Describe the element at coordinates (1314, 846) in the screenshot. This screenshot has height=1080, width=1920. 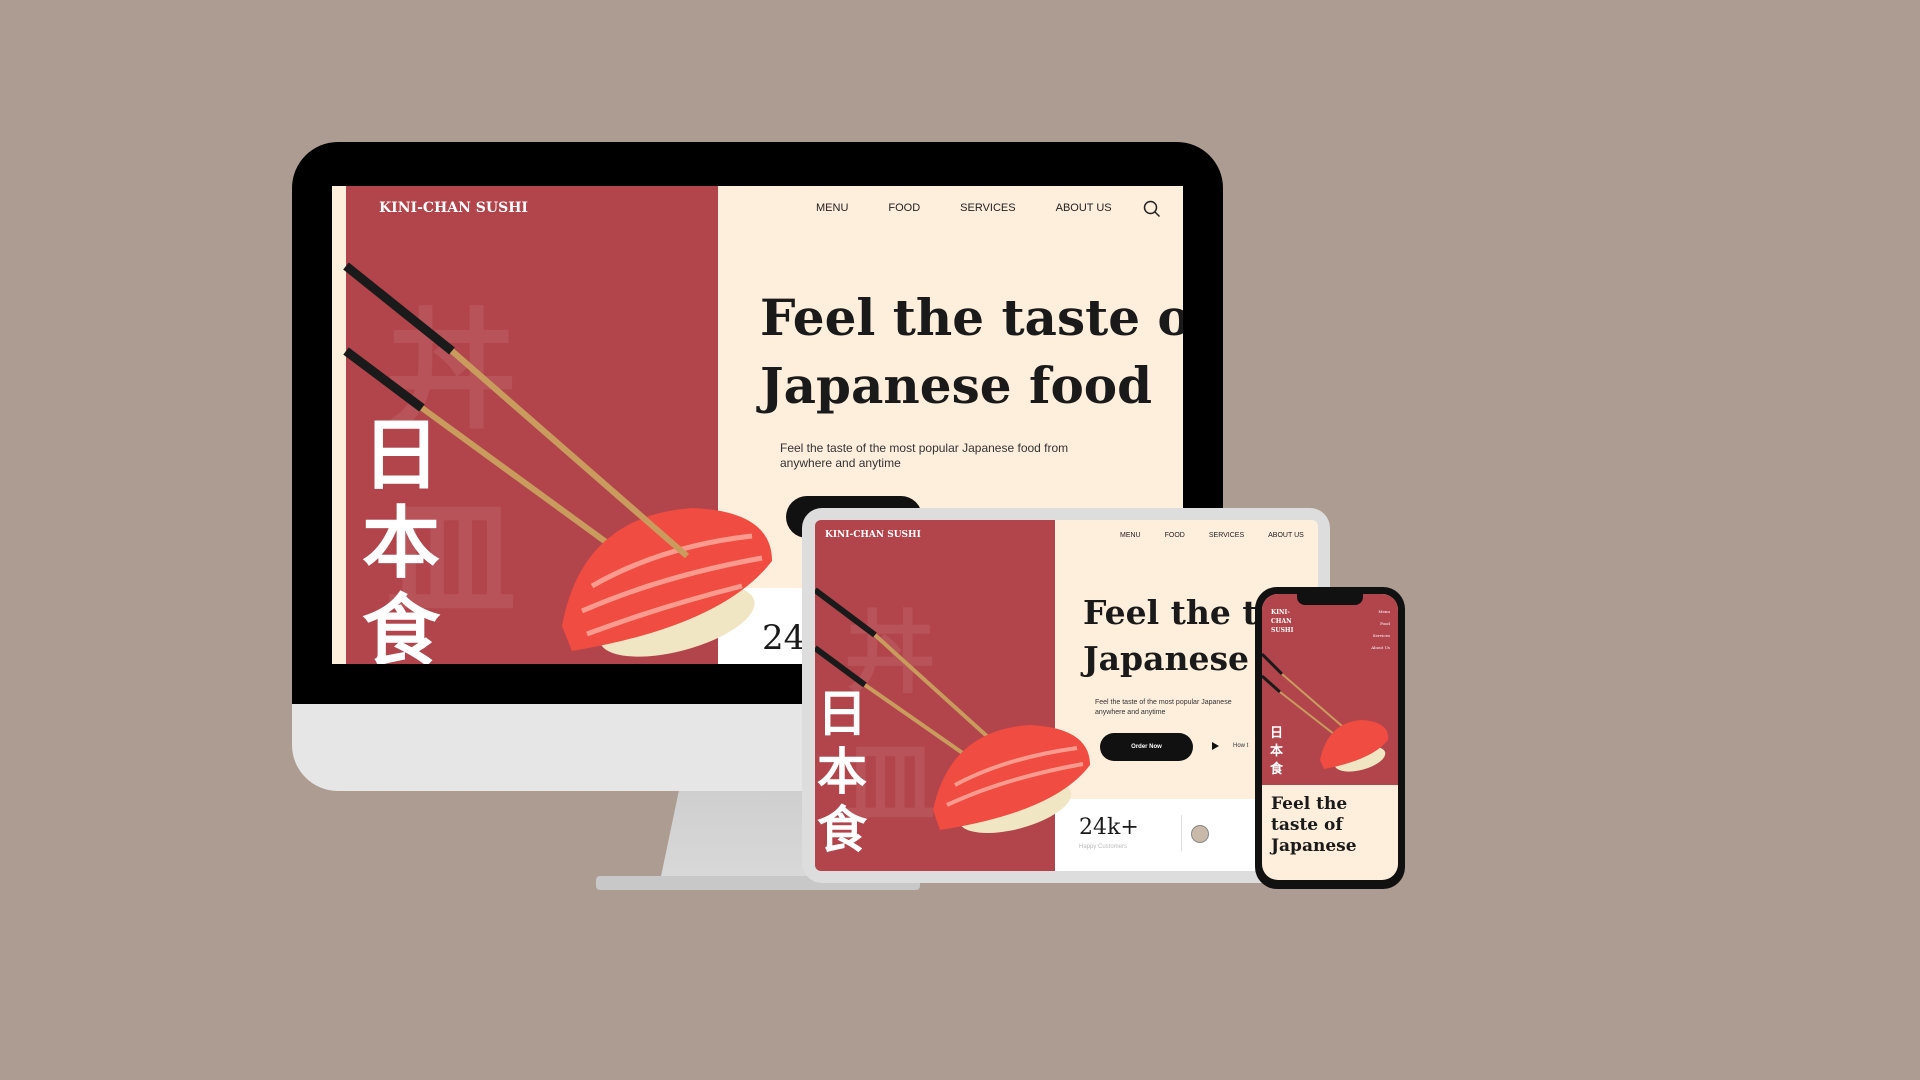
I see `phone-hero-line-3: Japanese` at that location.